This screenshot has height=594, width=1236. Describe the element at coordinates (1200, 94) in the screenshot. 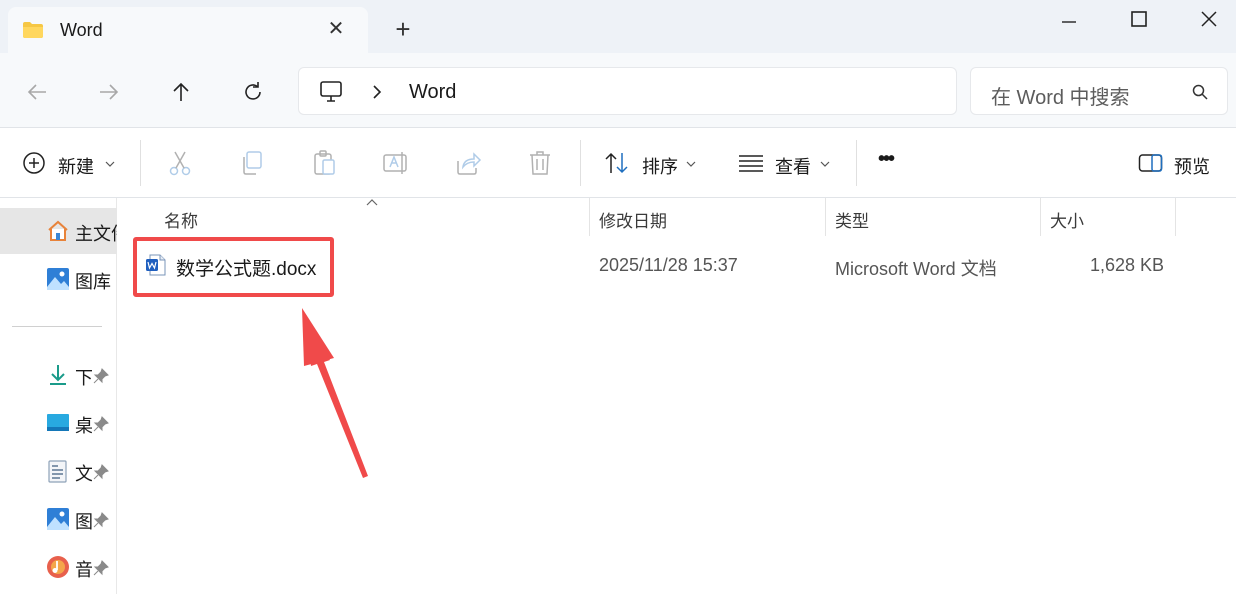

I see `search-icon` at that location.